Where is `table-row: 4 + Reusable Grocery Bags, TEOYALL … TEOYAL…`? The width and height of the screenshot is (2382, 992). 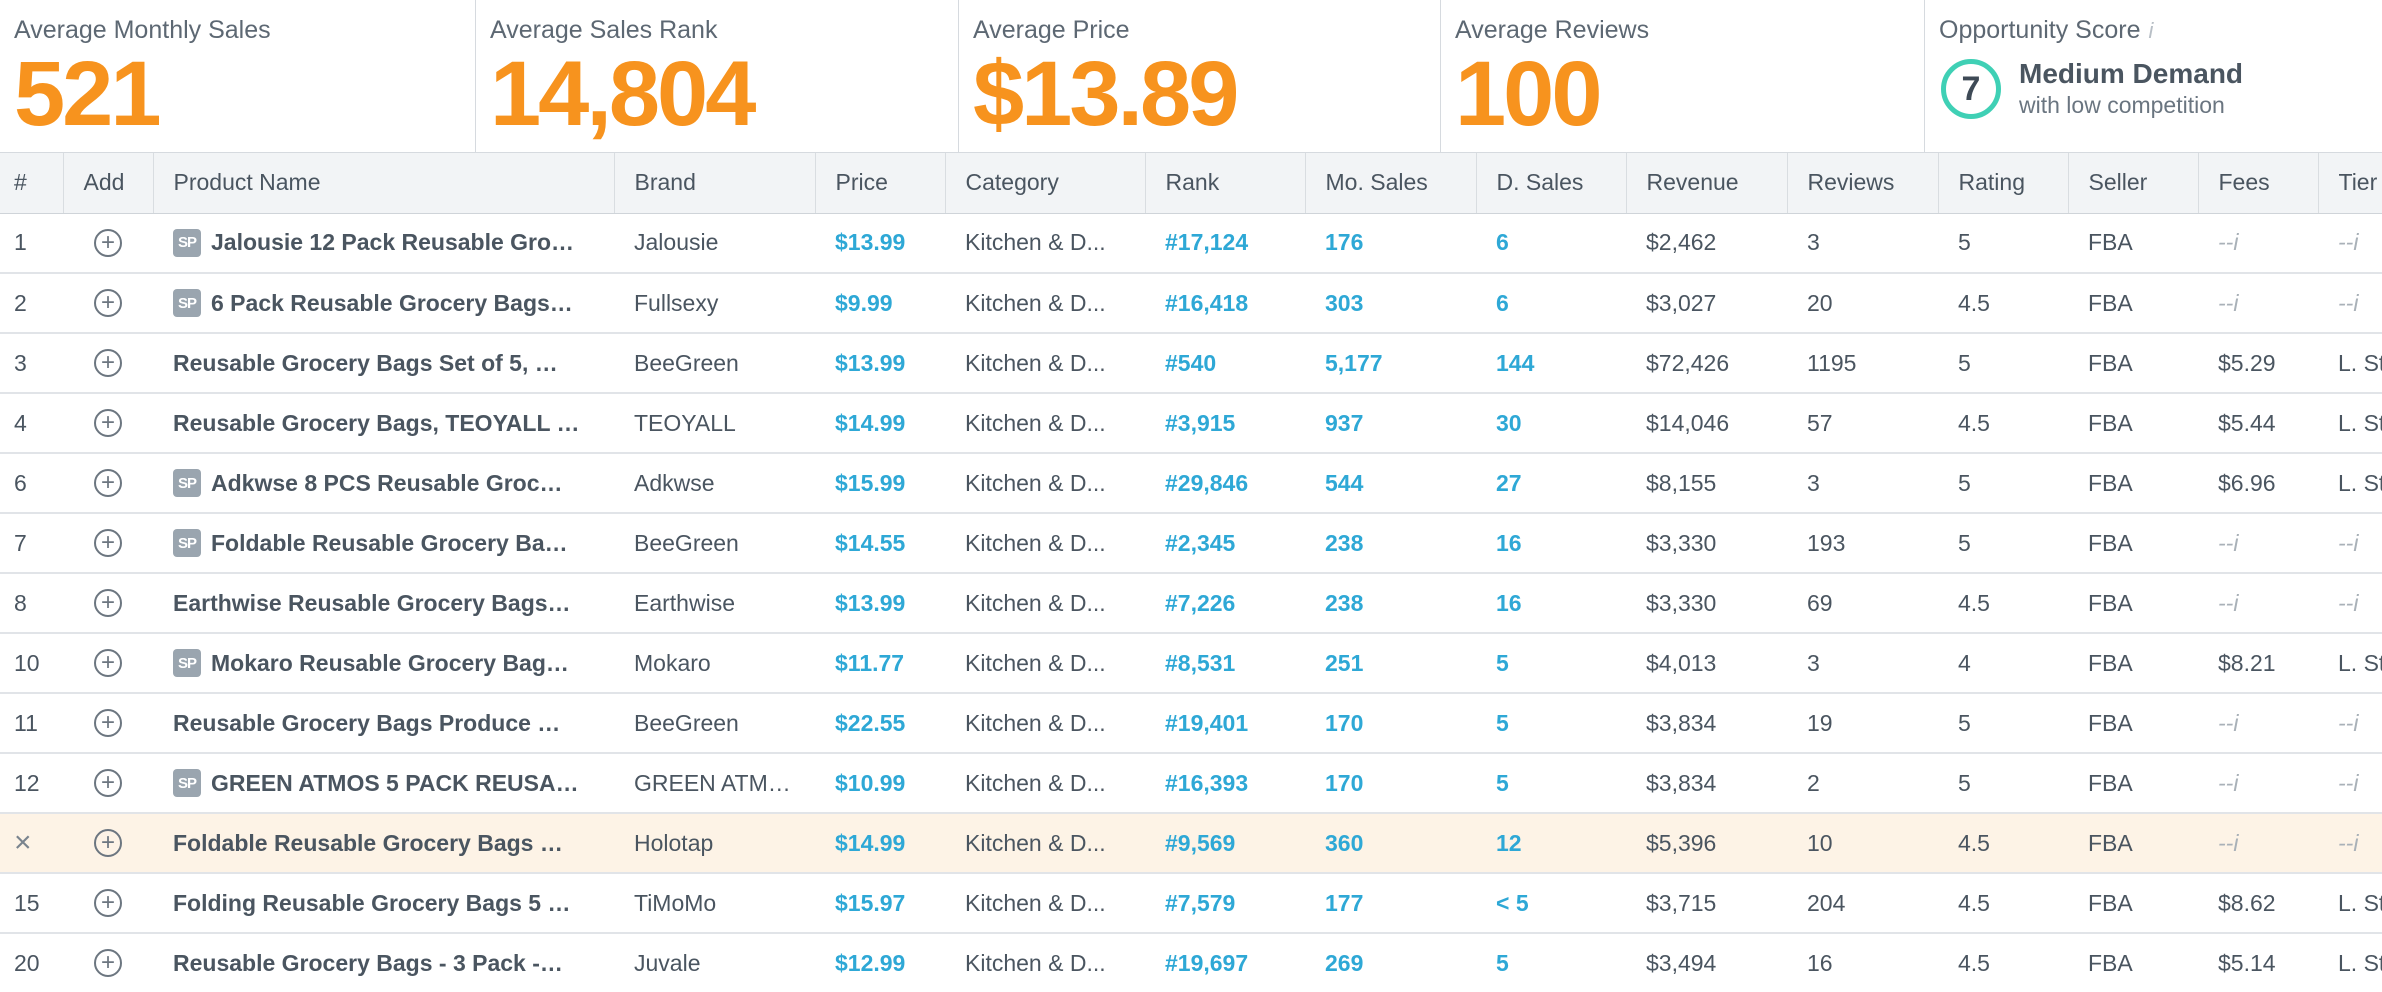
table-row: 4 + Reusable Grocery Bags, TEOYALL … TEOYAL… is located at coordinates (1191, 423).